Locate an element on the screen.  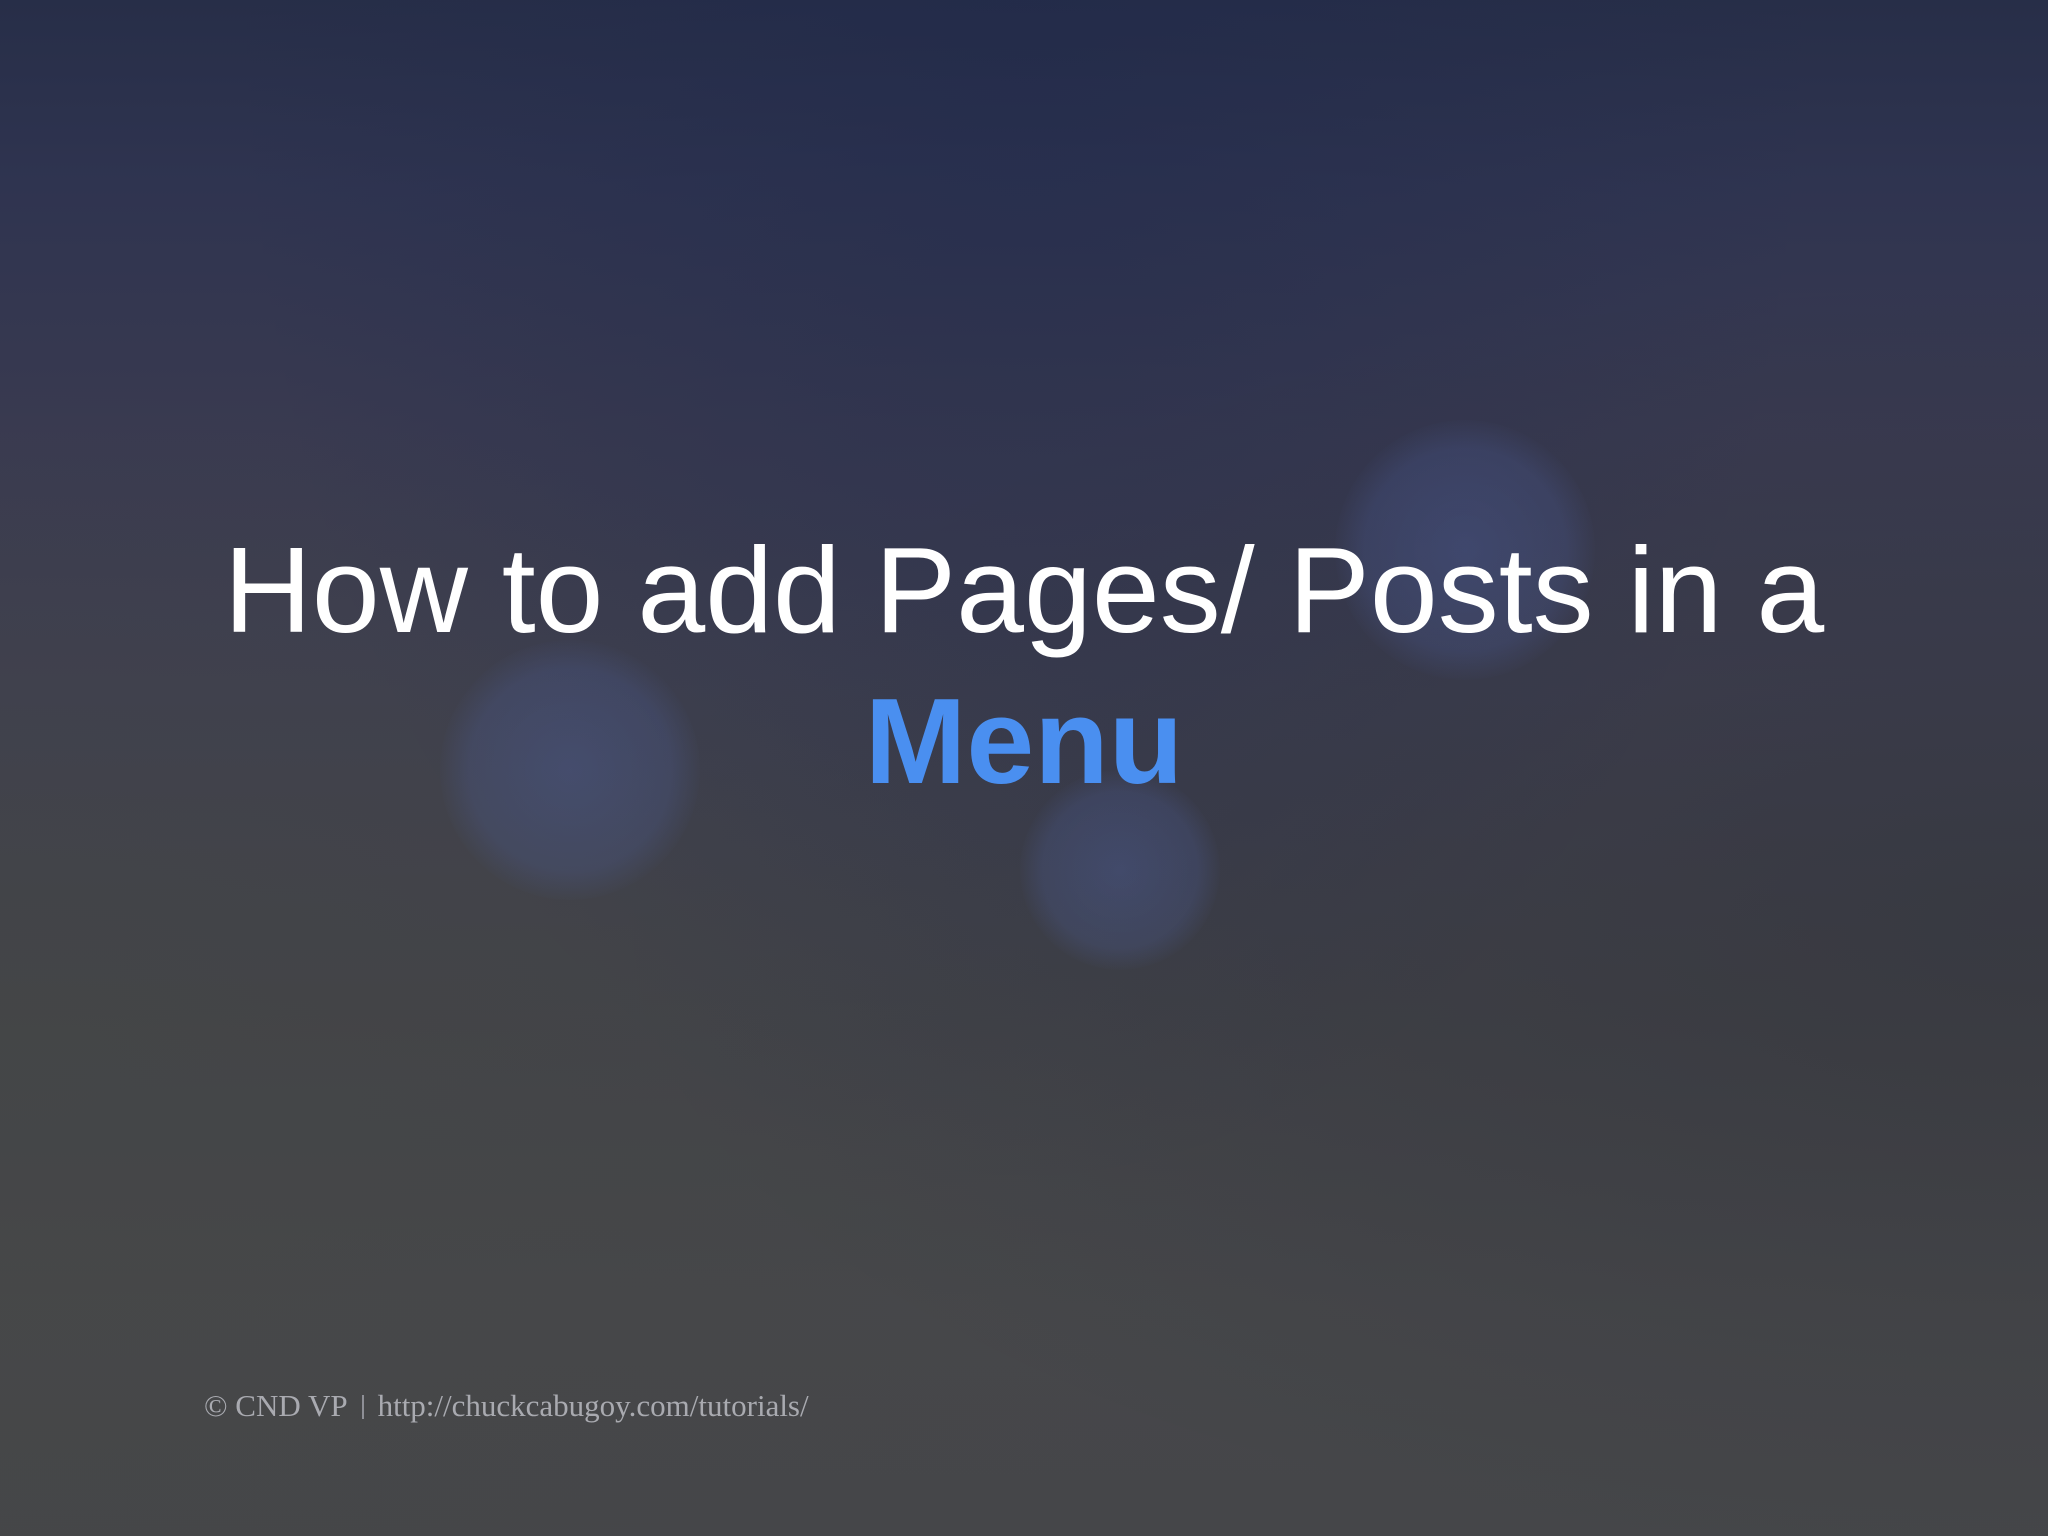
copyright-text: © CND VP is located at coordinates (276, 1405).